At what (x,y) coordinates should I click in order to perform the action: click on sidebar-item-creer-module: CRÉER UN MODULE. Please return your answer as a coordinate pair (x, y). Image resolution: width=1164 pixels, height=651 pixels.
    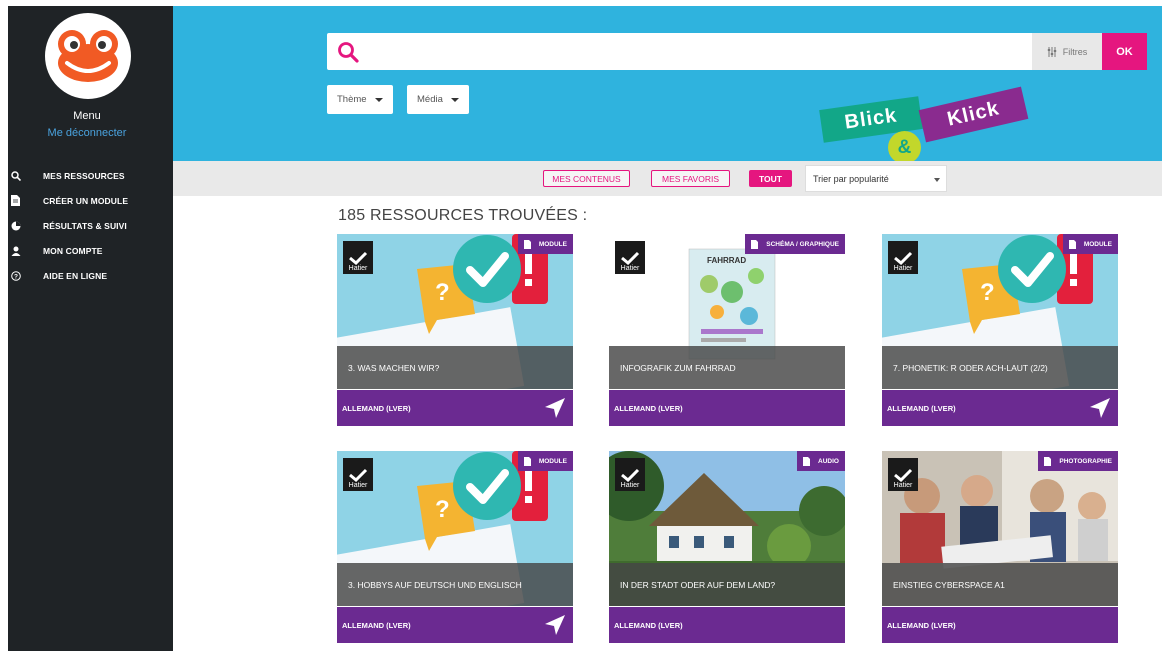
    Looking at the image, I should click on (90, 200).